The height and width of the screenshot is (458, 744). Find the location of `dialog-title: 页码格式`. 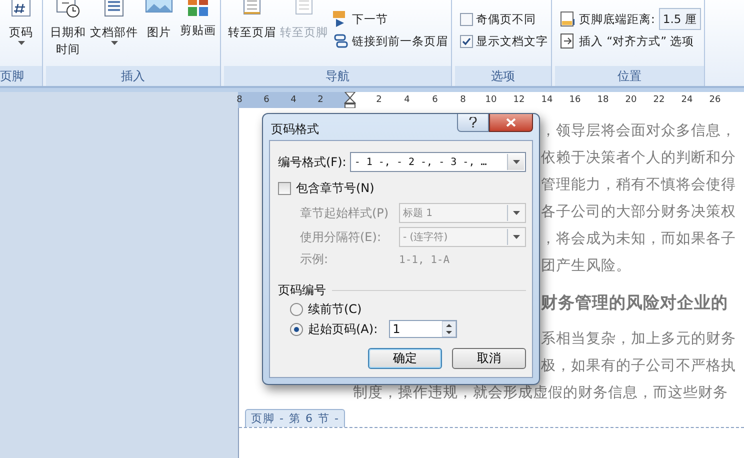

dialog-title: 页码格式 is located at coordinates (295, 129).